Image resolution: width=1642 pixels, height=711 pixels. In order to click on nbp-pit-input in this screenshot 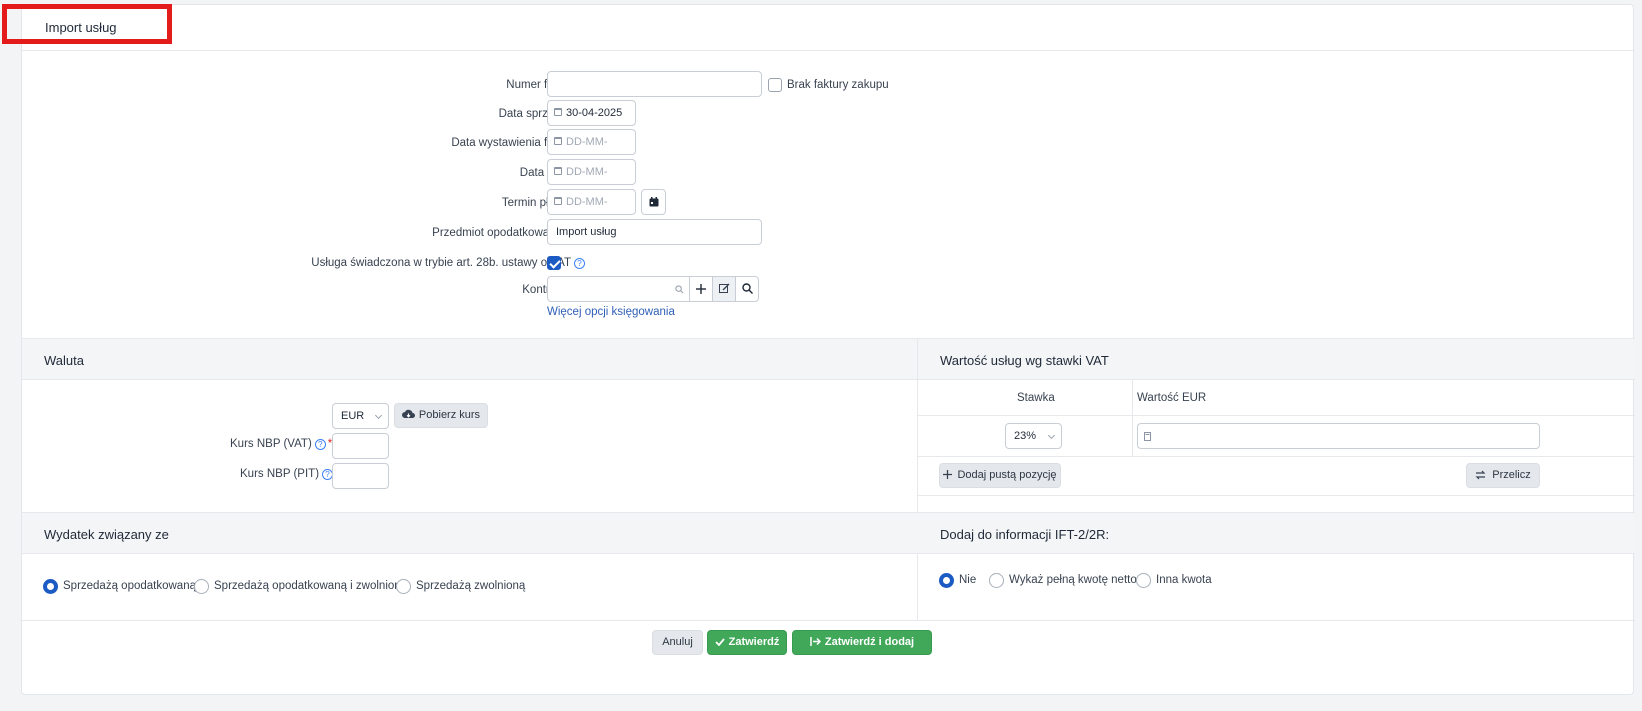, I will do `click(360, 476)`.